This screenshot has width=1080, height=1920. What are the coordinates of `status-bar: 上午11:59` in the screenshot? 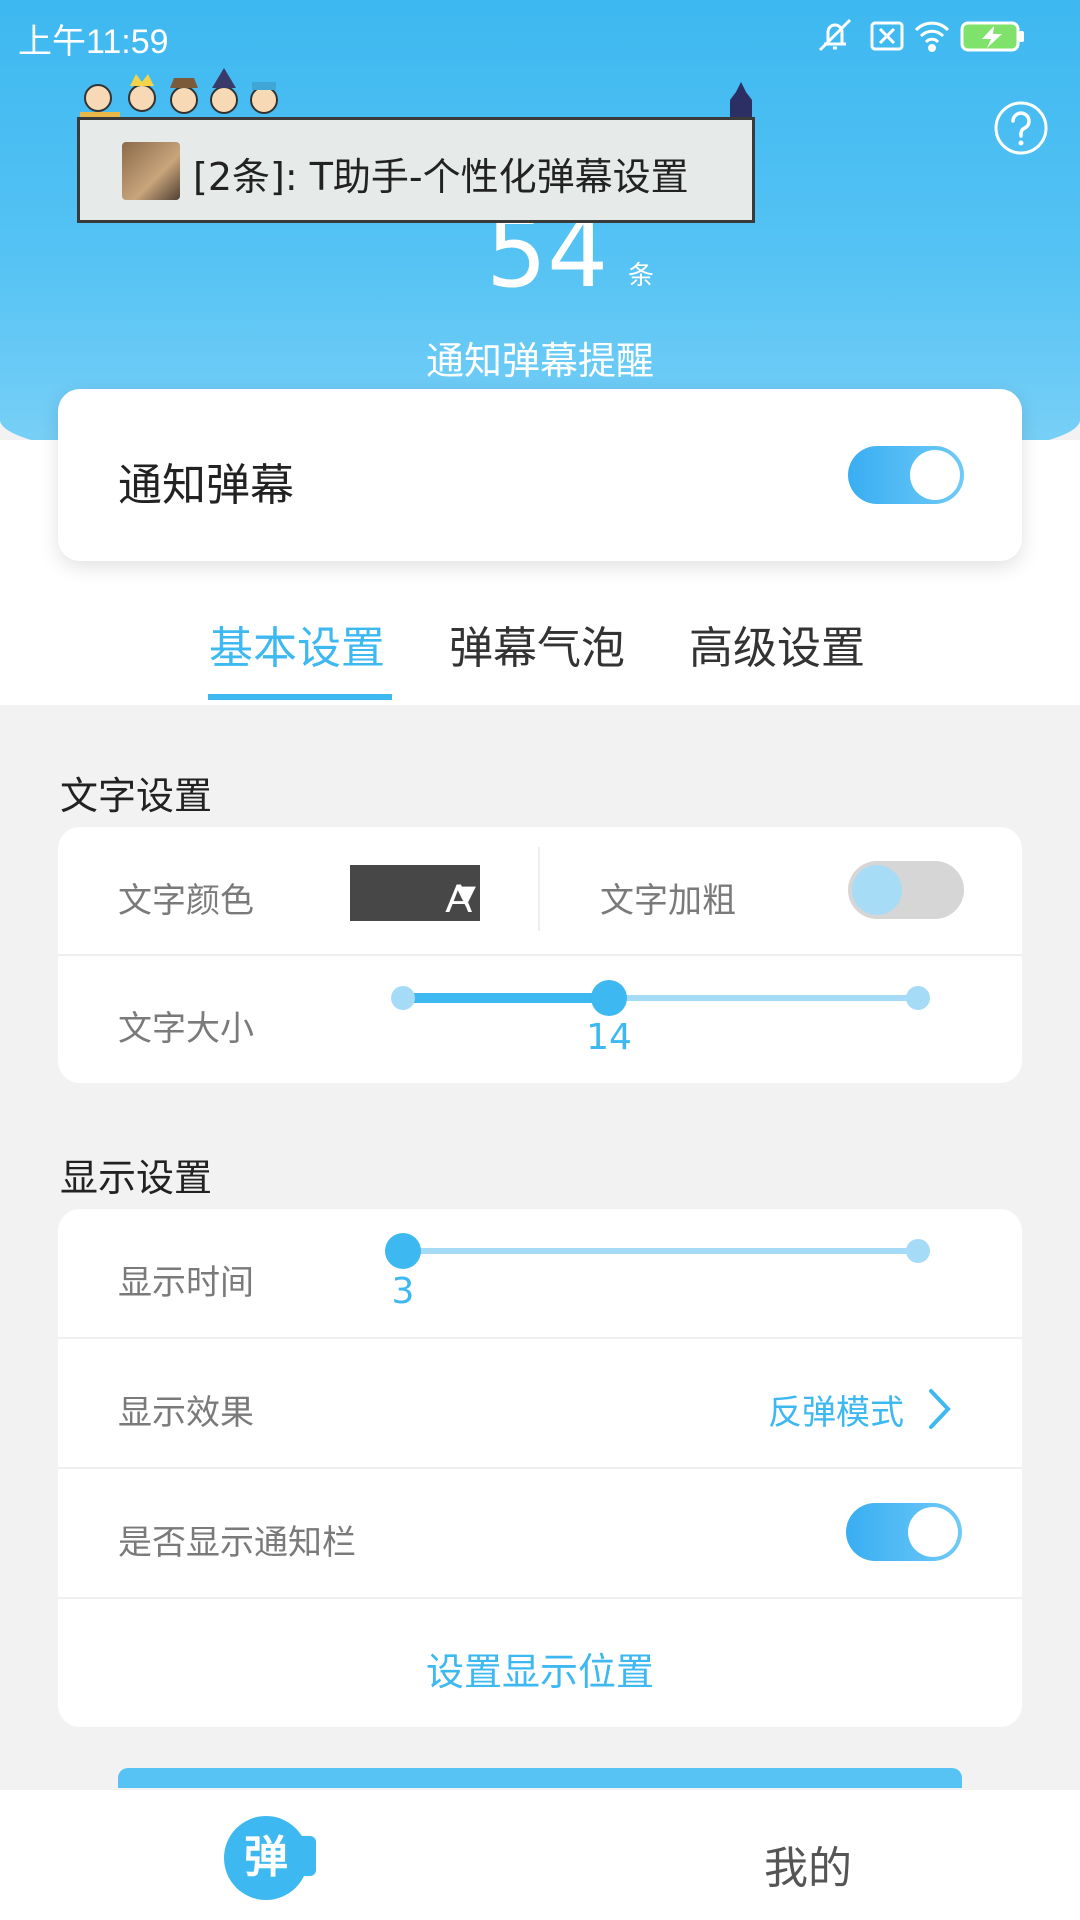 It's located at (540, 36).